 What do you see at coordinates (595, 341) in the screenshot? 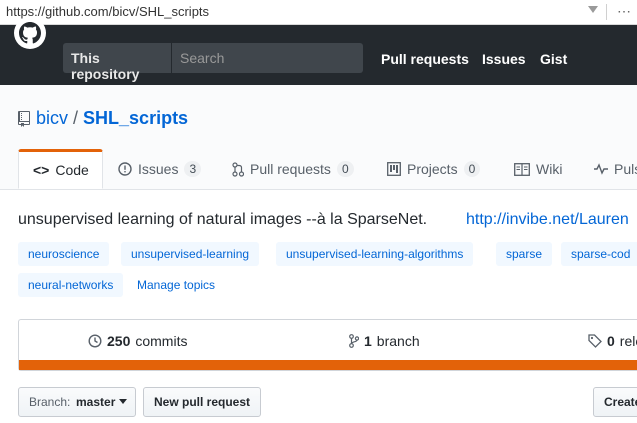
I see `tag-icon` at bounding box center [595, 341].